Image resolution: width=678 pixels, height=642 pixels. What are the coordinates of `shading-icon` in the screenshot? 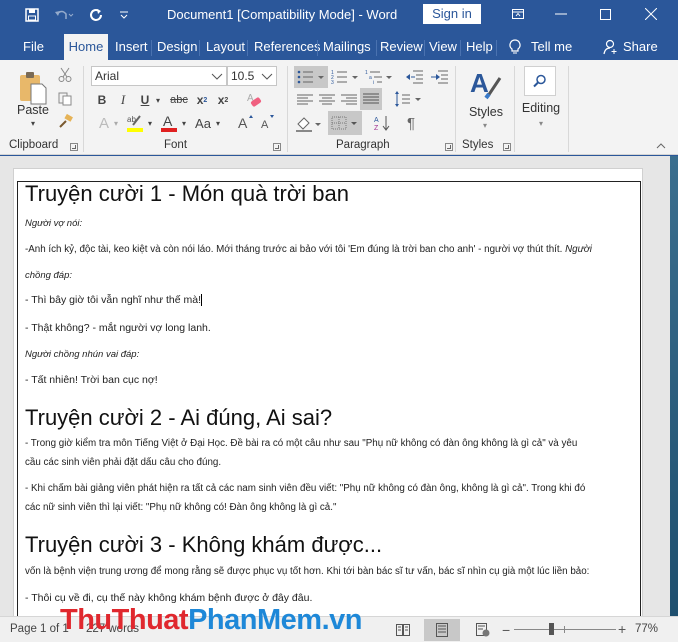 It's located at (310, 124).